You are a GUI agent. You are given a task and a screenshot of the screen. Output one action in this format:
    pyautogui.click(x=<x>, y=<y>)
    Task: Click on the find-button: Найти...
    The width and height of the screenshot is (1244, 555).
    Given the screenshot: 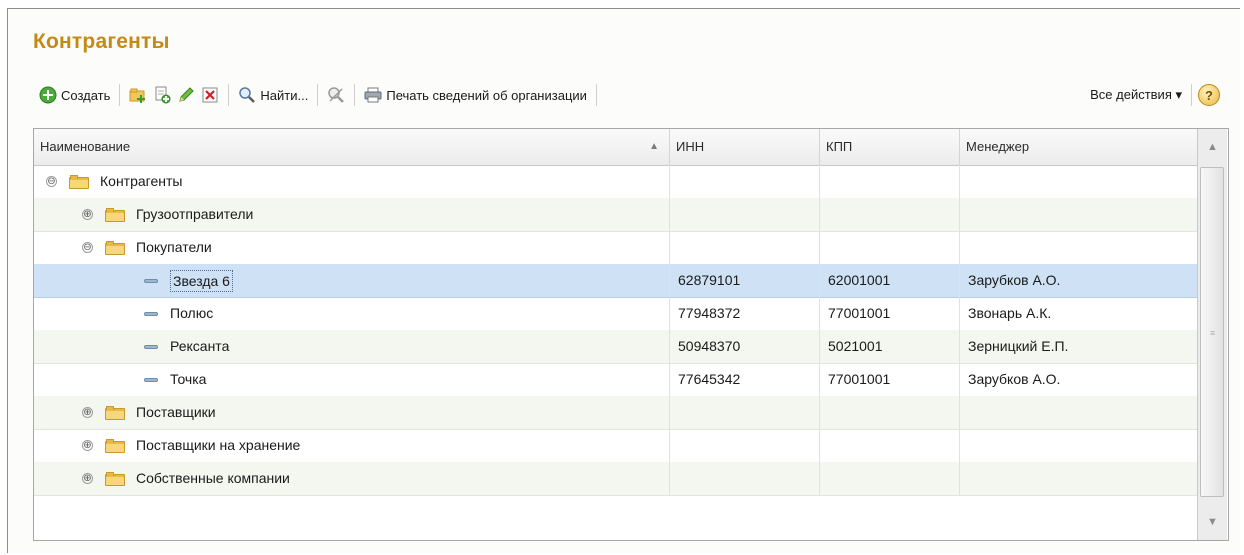 What is the action you would take?
    pyautogui.click(x=273, y=95)
    